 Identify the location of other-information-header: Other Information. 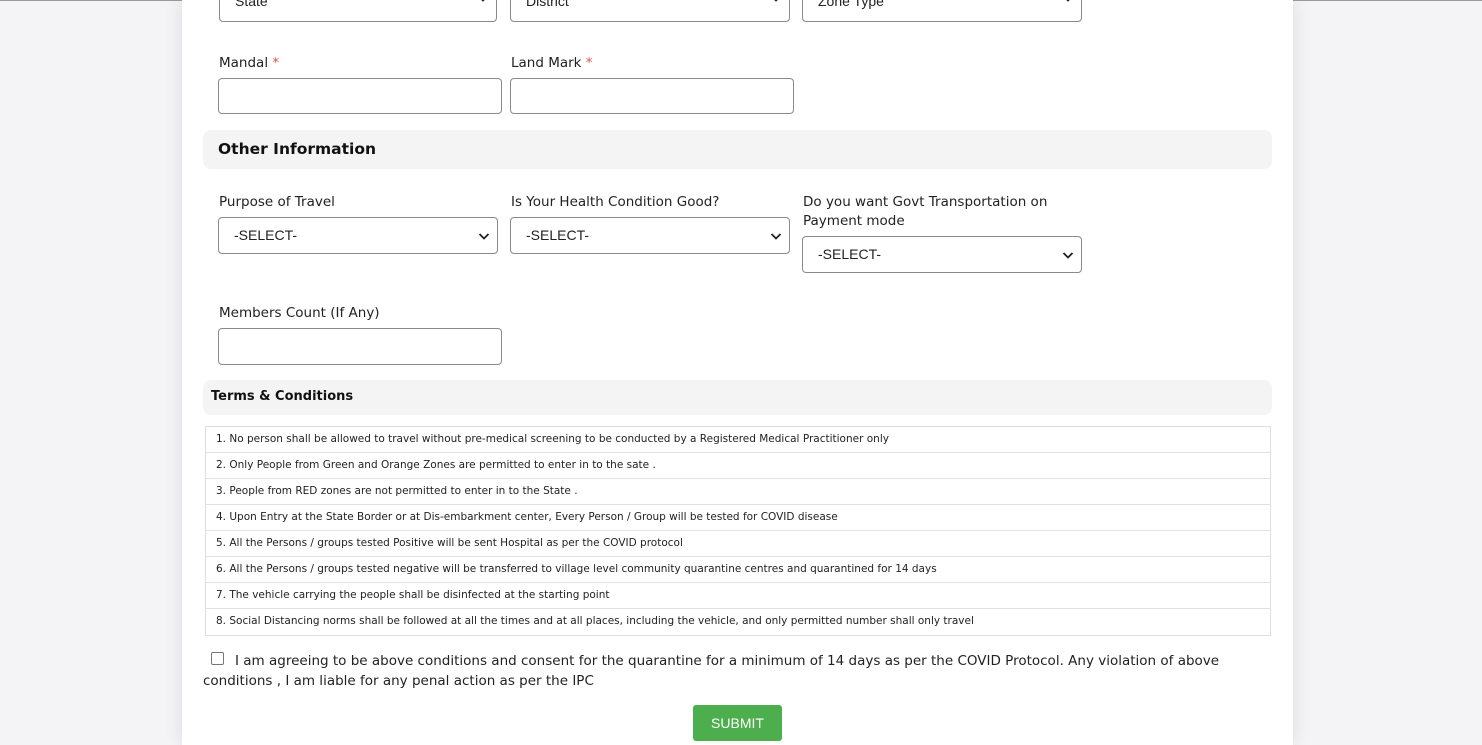
(737, 149).